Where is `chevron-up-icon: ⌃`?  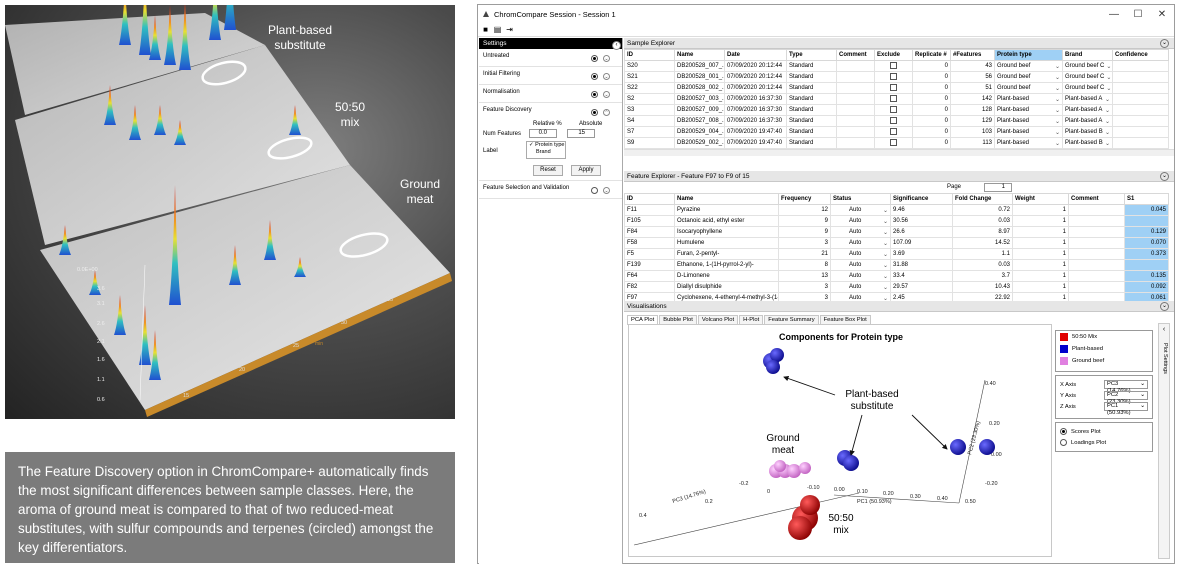 chevron-up-icon: ⌃ is located at coordinates (606, 112).